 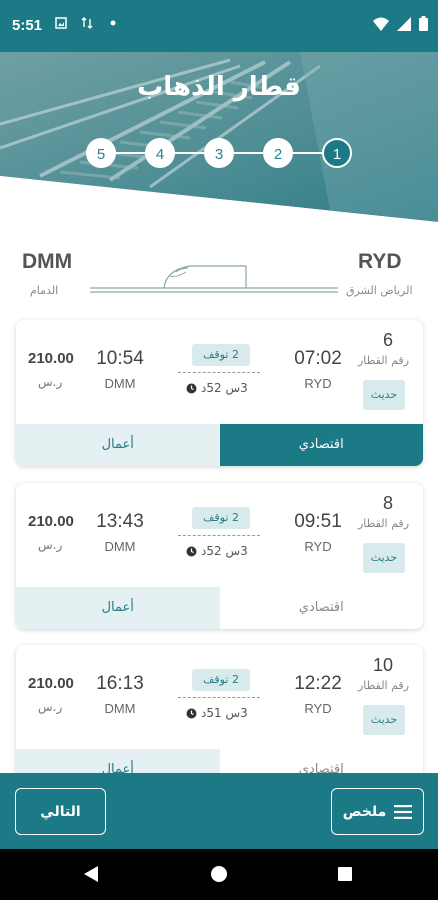 I want to click on step-2: 2, so click(x=278, y=153).